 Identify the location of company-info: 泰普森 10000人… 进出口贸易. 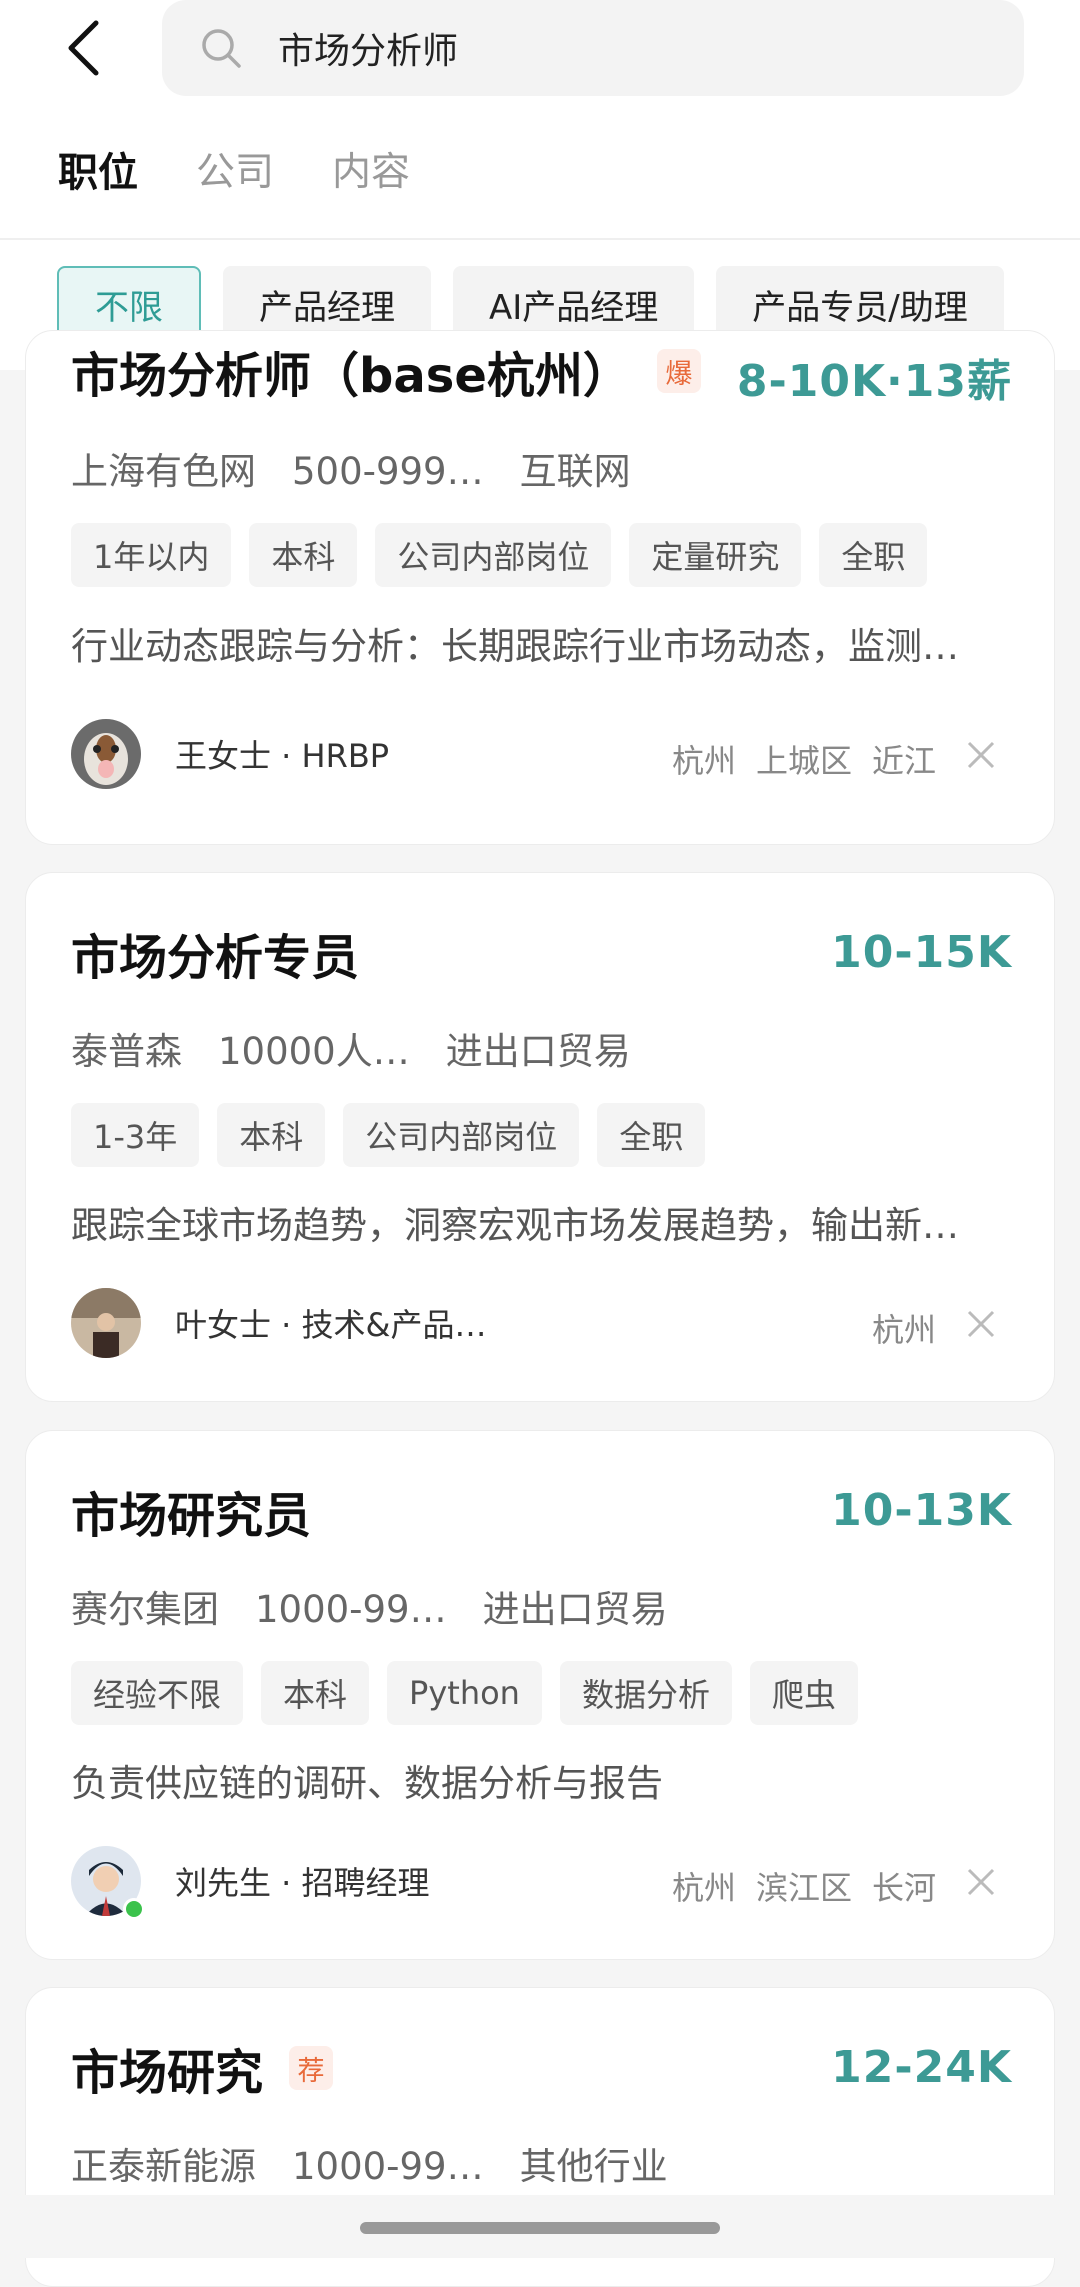
(369, 1048).